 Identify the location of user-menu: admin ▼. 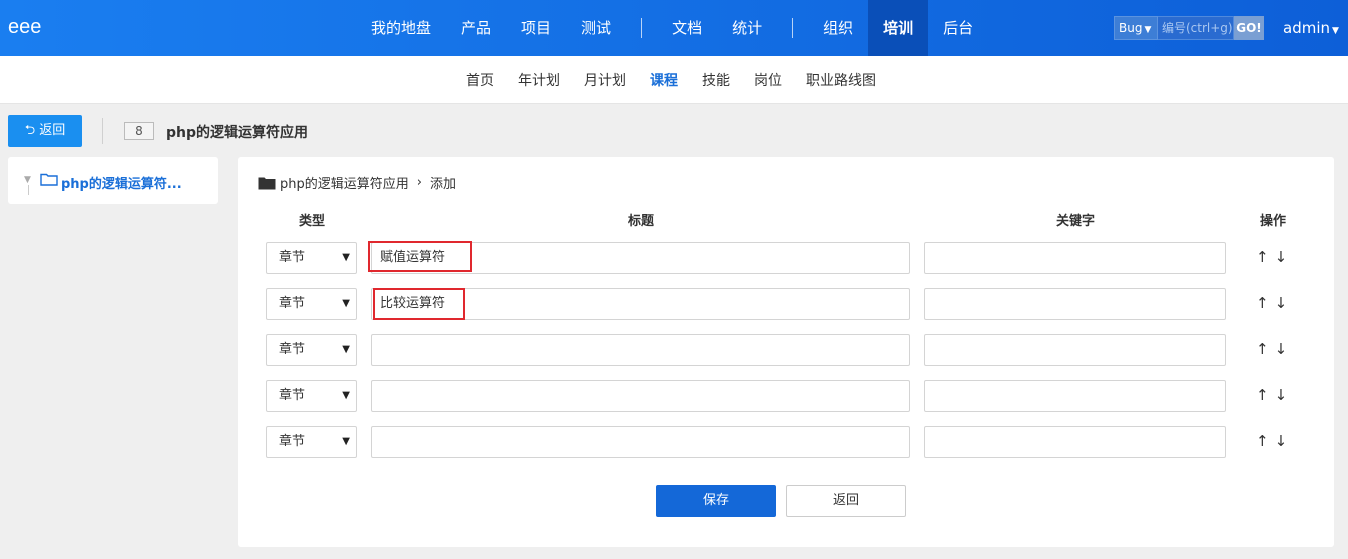
(1311, 28).